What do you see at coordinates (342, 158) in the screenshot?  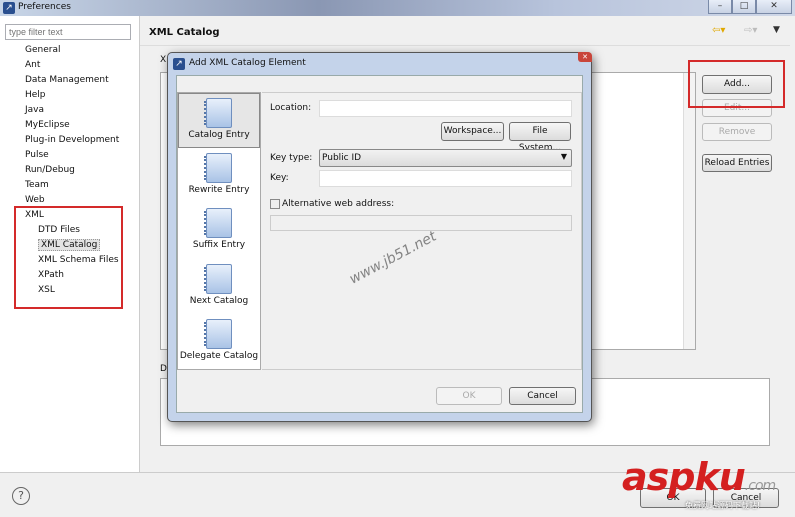 I see `key-type-value: Public ID` at bounding box center [342, 158].